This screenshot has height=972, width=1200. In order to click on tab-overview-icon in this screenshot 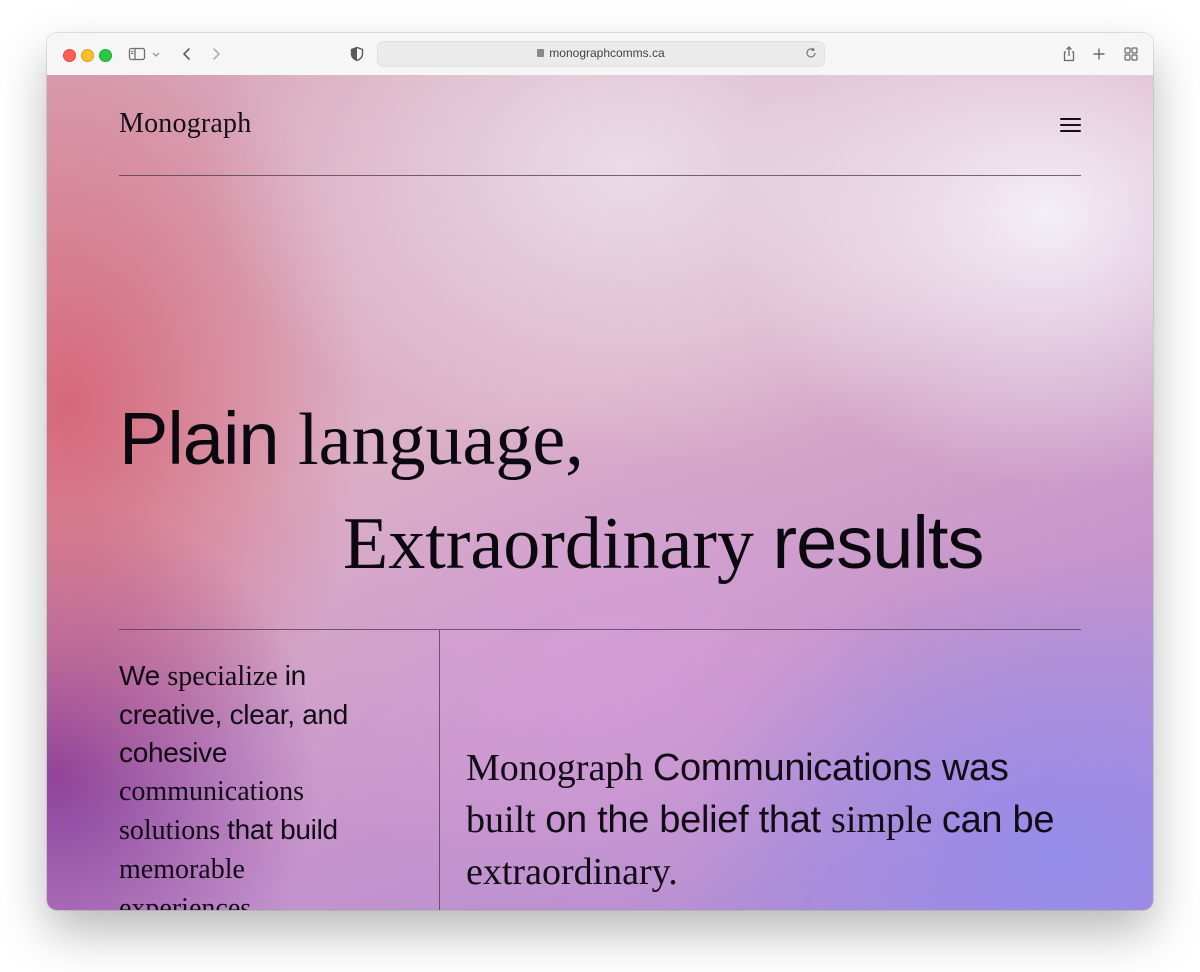, I will do `click(1131, 54)`.